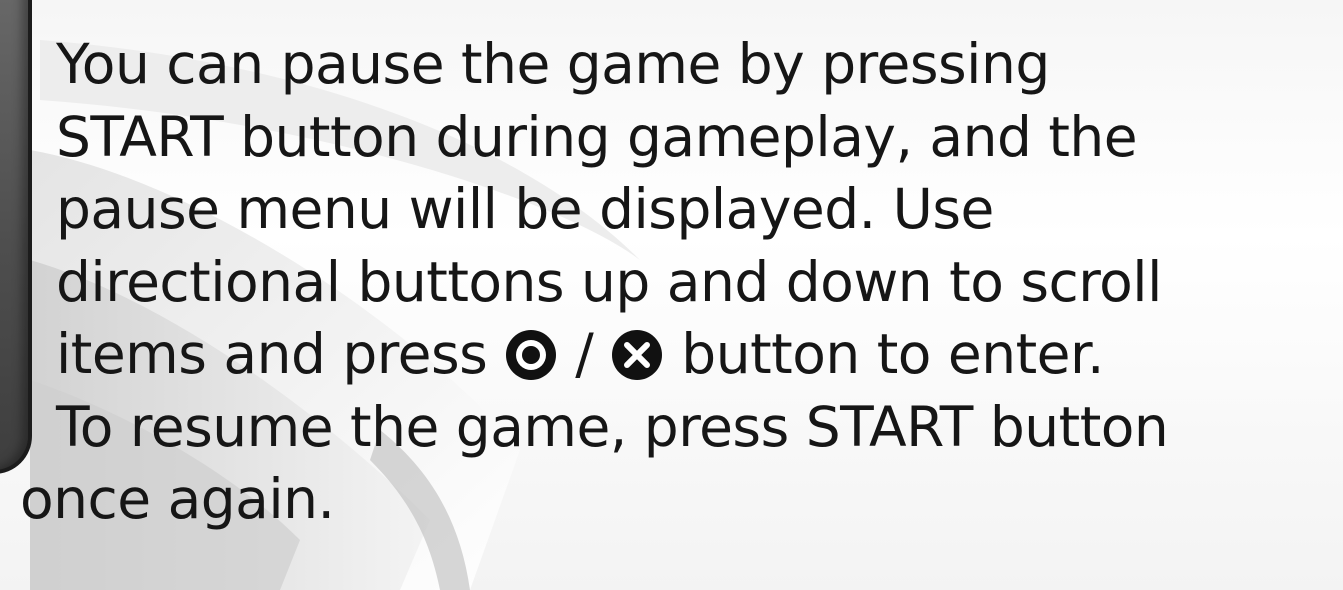  I want to click on circle-button-icon, so click(531, 355).